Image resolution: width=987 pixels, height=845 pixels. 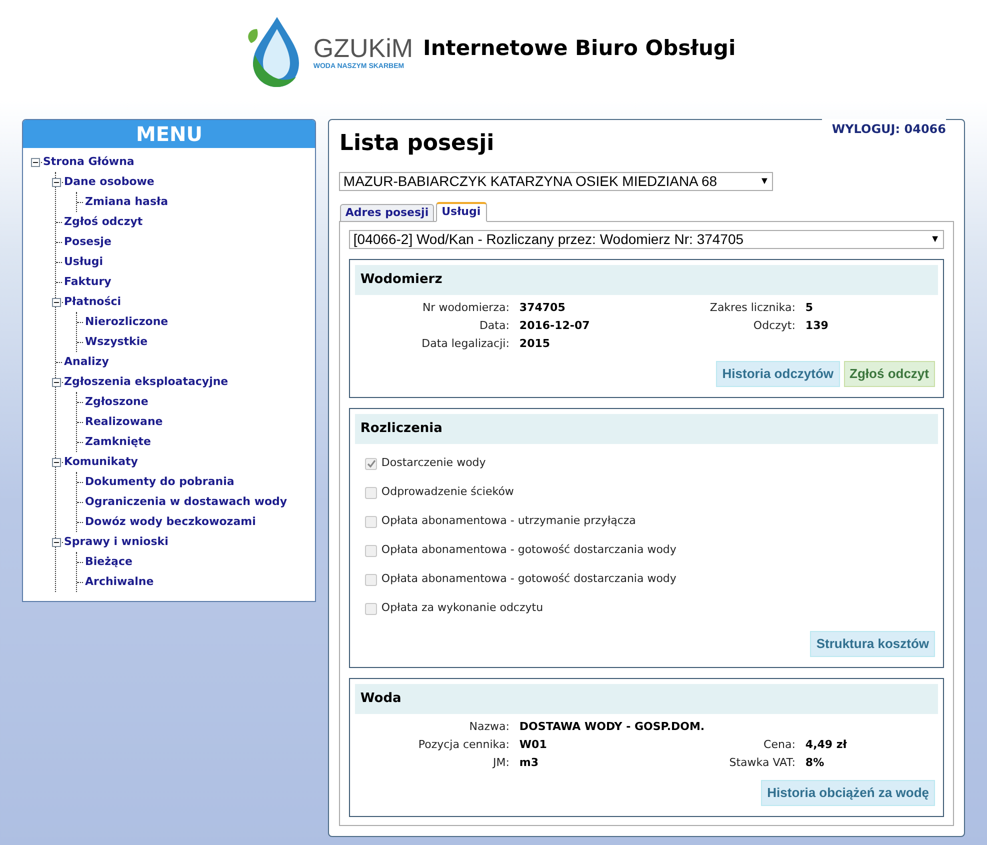 I want to click on field-value: 8%, so click(x=815, y=763).